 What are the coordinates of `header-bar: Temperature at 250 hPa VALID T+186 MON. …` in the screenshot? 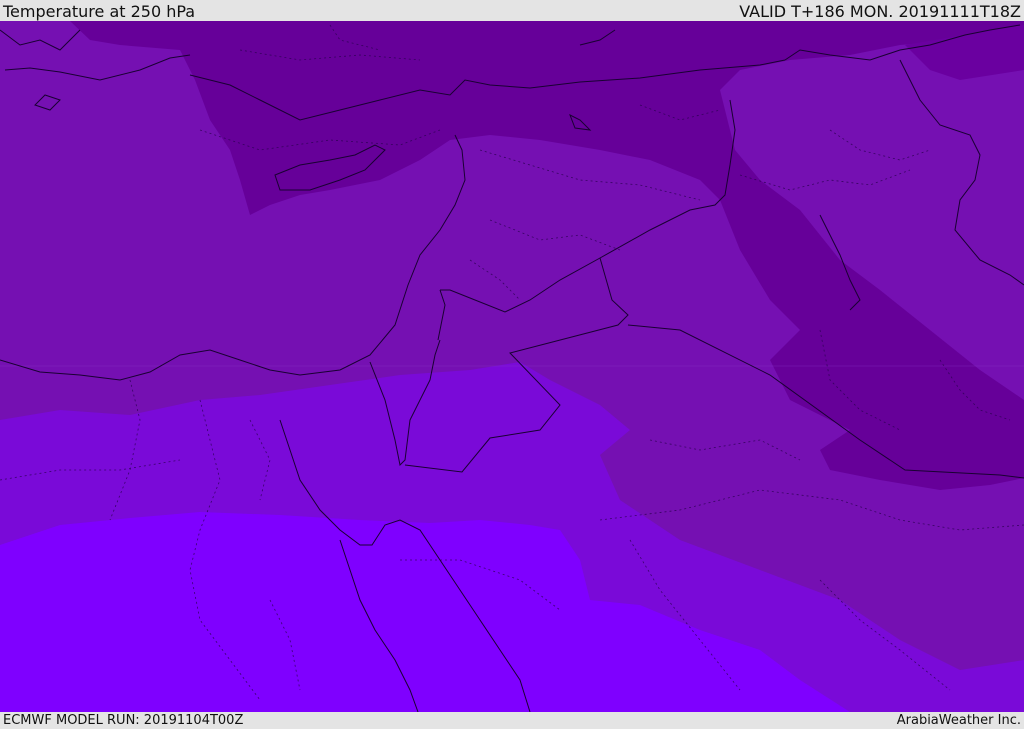 It's located at (512, 10).